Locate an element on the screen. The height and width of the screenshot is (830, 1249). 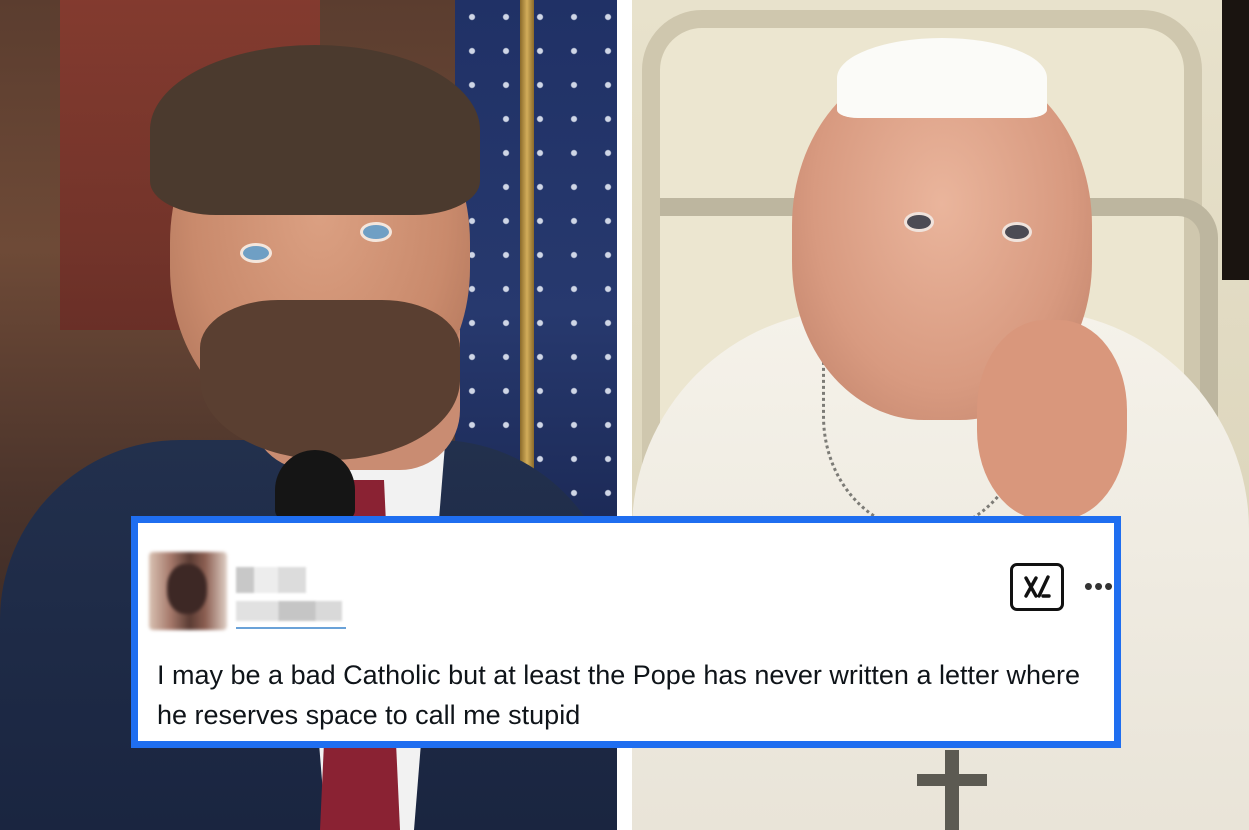
x-logo-icon is located at coordinates (1037, 587).